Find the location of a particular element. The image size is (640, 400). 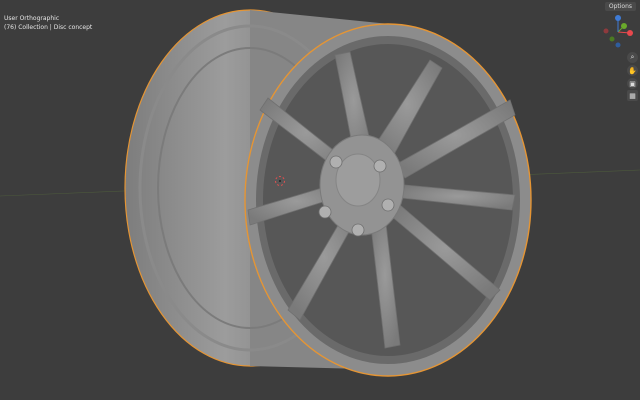

collection-label: (76) Collection | Disc concept is located at coordinates (48, 27).